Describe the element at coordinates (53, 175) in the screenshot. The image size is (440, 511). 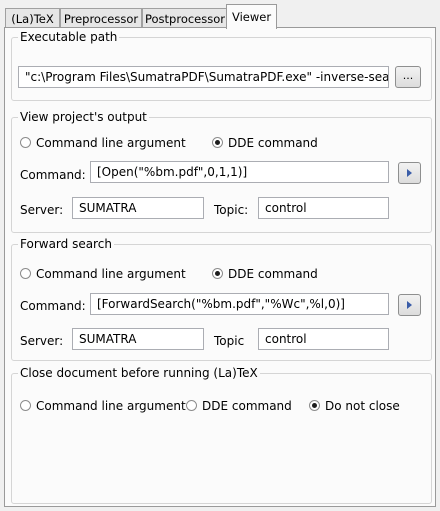
I see `view-output-command-label: Command:` at that location.